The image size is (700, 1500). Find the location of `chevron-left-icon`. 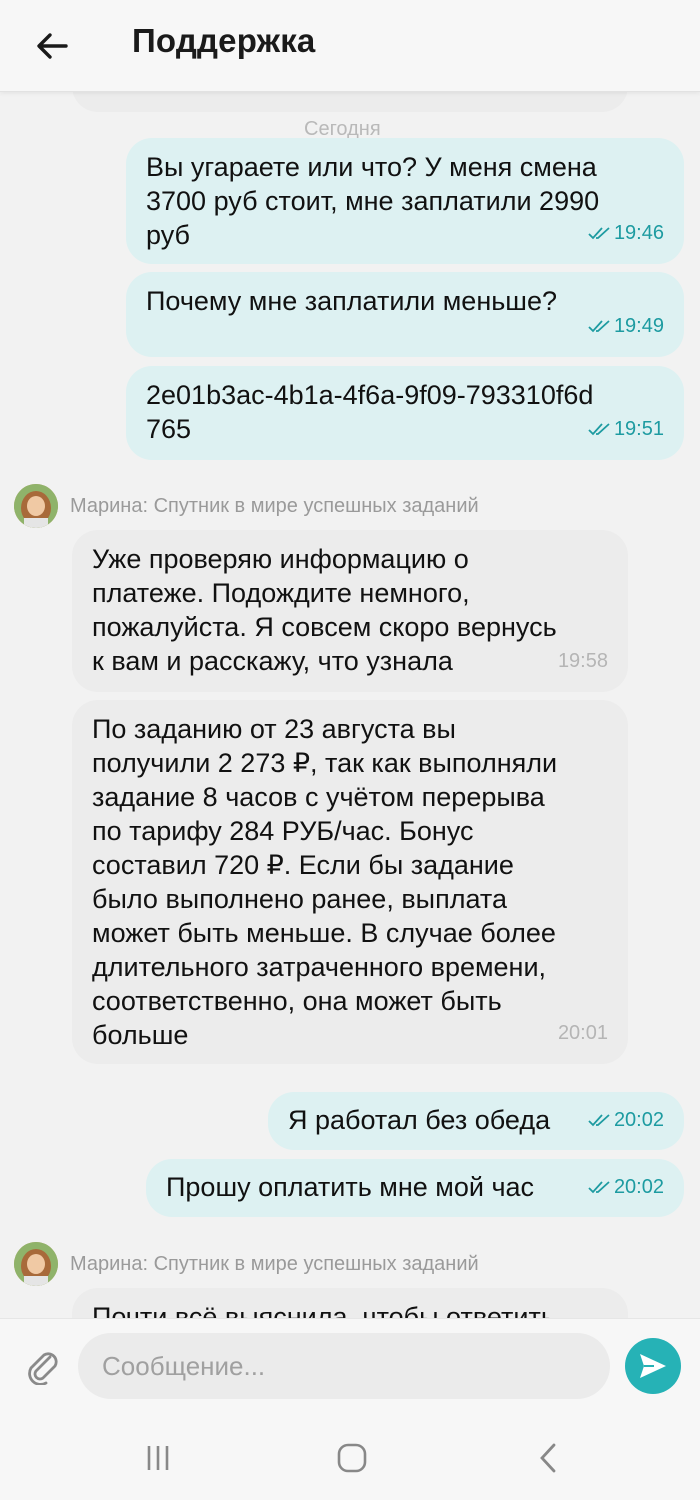

chevron-left-icon is located at coordinates (548, 1458).